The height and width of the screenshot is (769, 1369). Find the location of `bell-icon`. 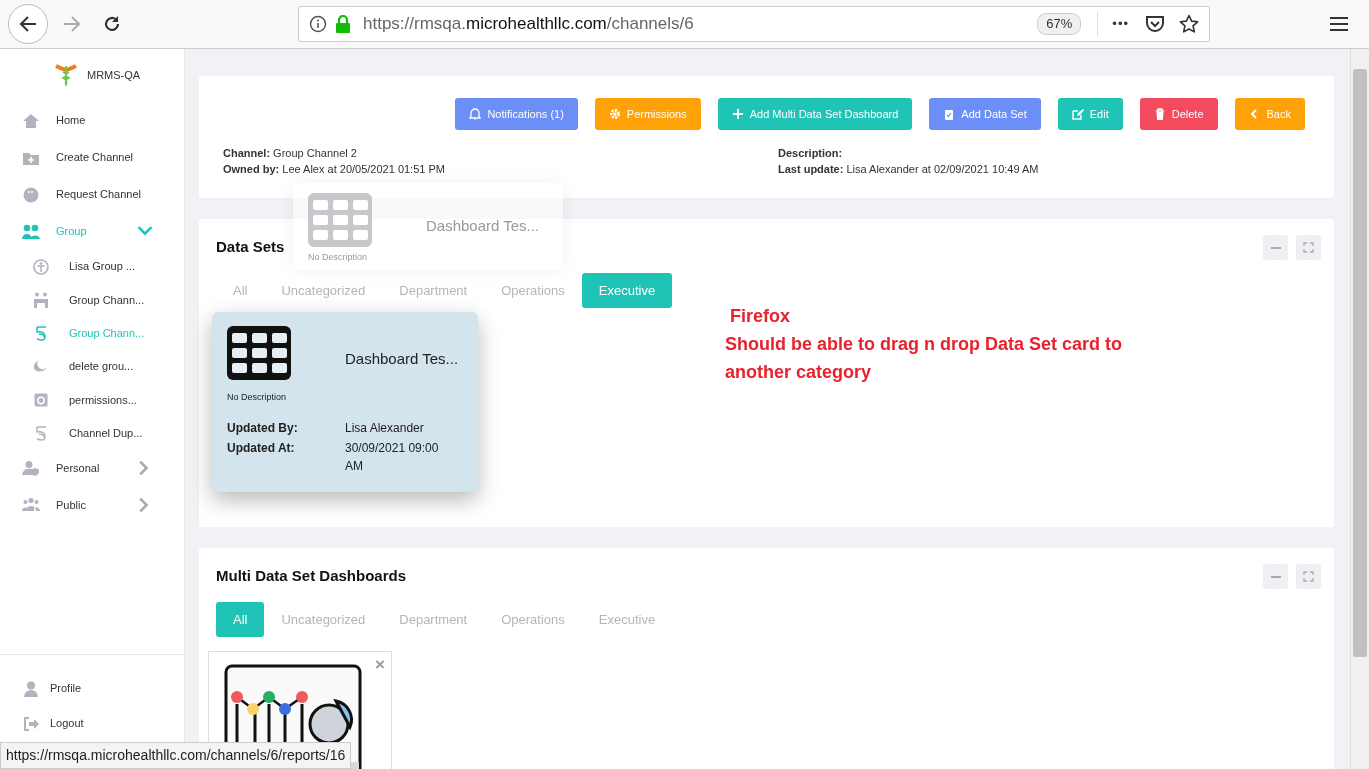

bell-icon is located at coordinates (475, 114).